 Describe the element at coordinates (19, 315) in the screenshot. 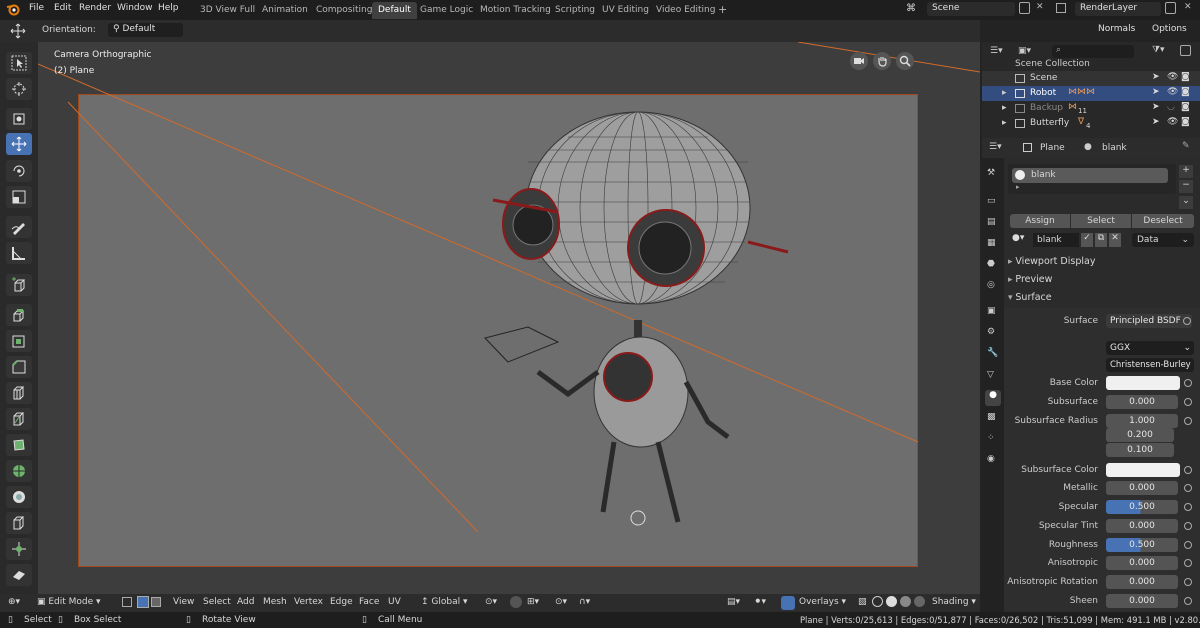

I see `extrude-tool` at that location.